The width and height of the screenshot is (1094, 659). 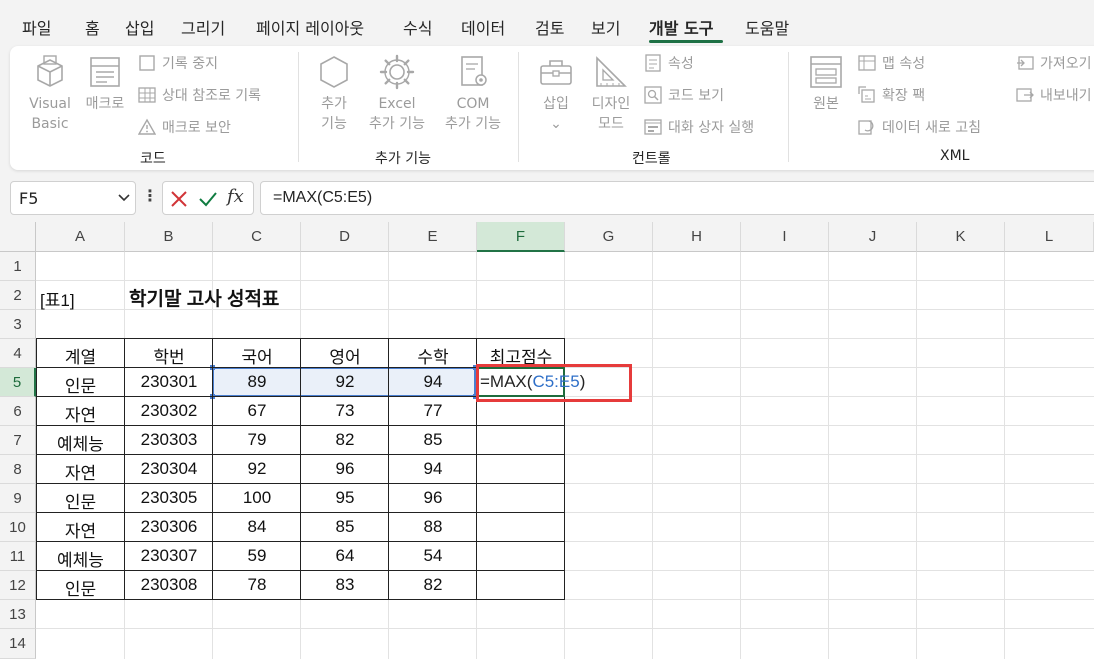 I want to click on expansion-packs-button: 확장 팩, so click(x=891, y=95).